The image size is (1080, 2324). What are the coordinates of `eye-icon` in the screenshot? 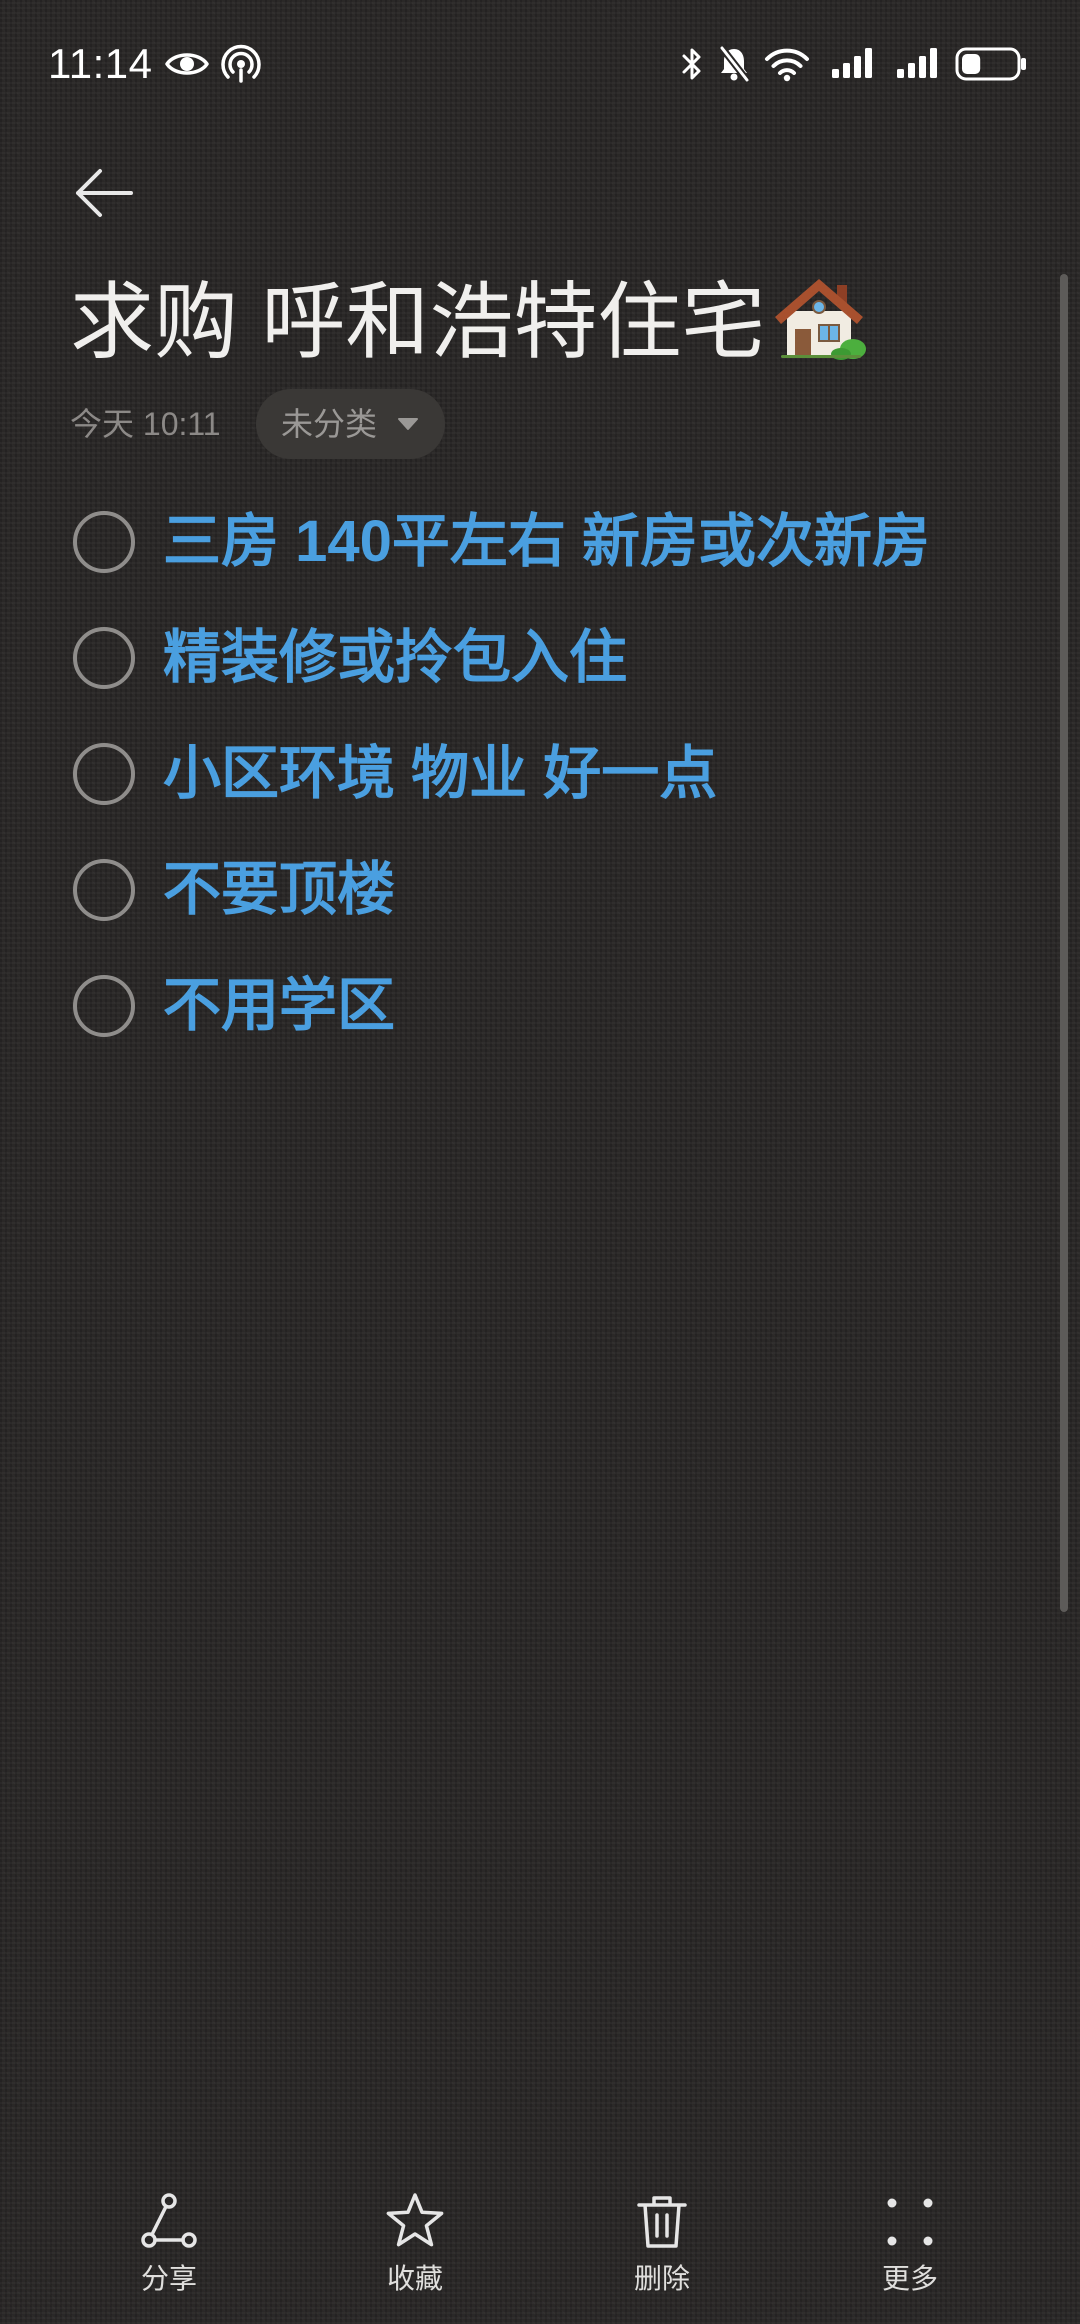 It's located at (187, 64).